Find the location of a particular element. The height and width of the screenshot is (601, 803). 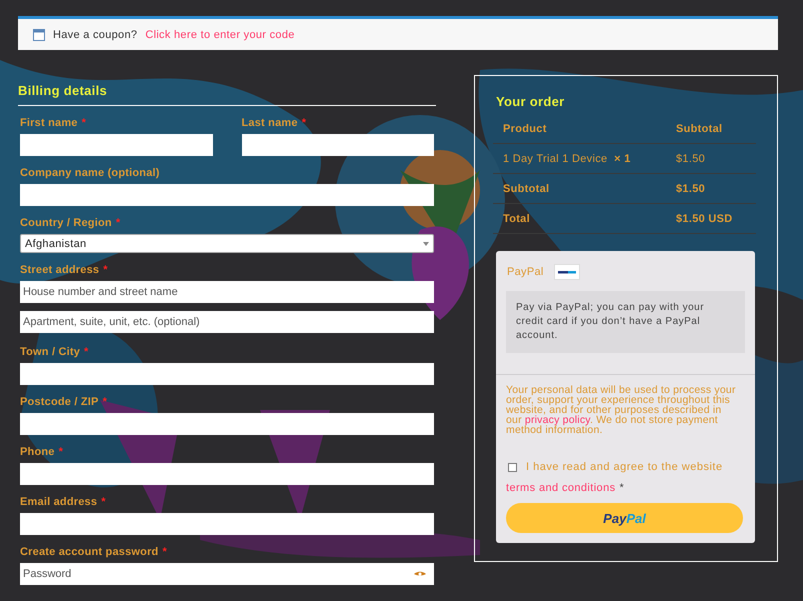

coupon-link: Click here to enter your code is located at coordinates (220, 34).